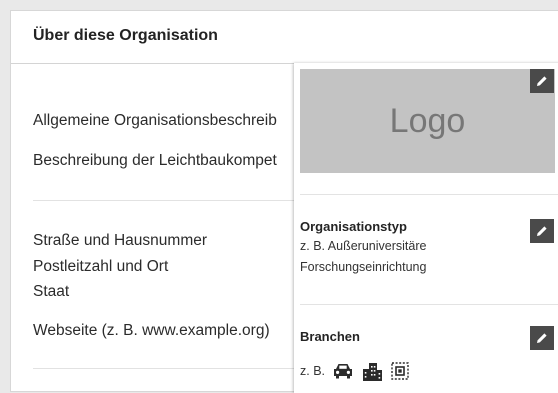 The image size is (558, 393). Describe the element at coordinates (313, 371) in the screenshot. I see `sectors-example-prefix: z. B.` at that location.